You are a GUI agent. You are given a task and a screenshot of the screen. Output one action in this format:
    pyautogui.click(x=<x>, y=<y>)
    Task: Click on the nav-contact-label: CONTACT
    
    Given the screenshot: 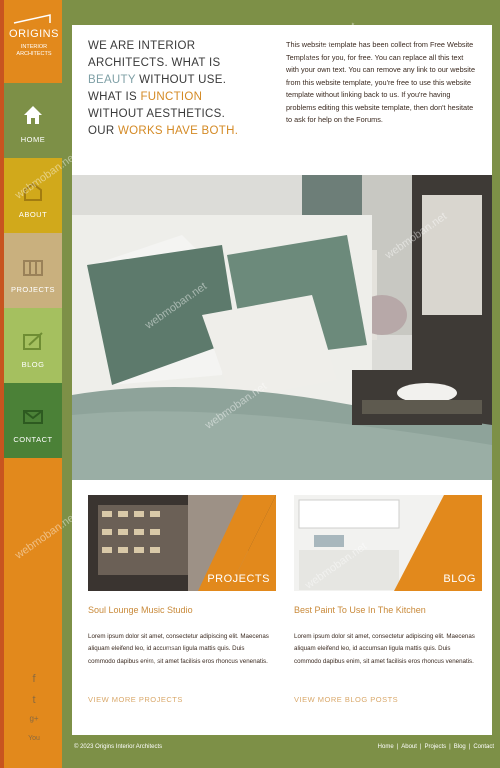 What is the action you would take?
    pyautogui.click(x=33, y=439)
    